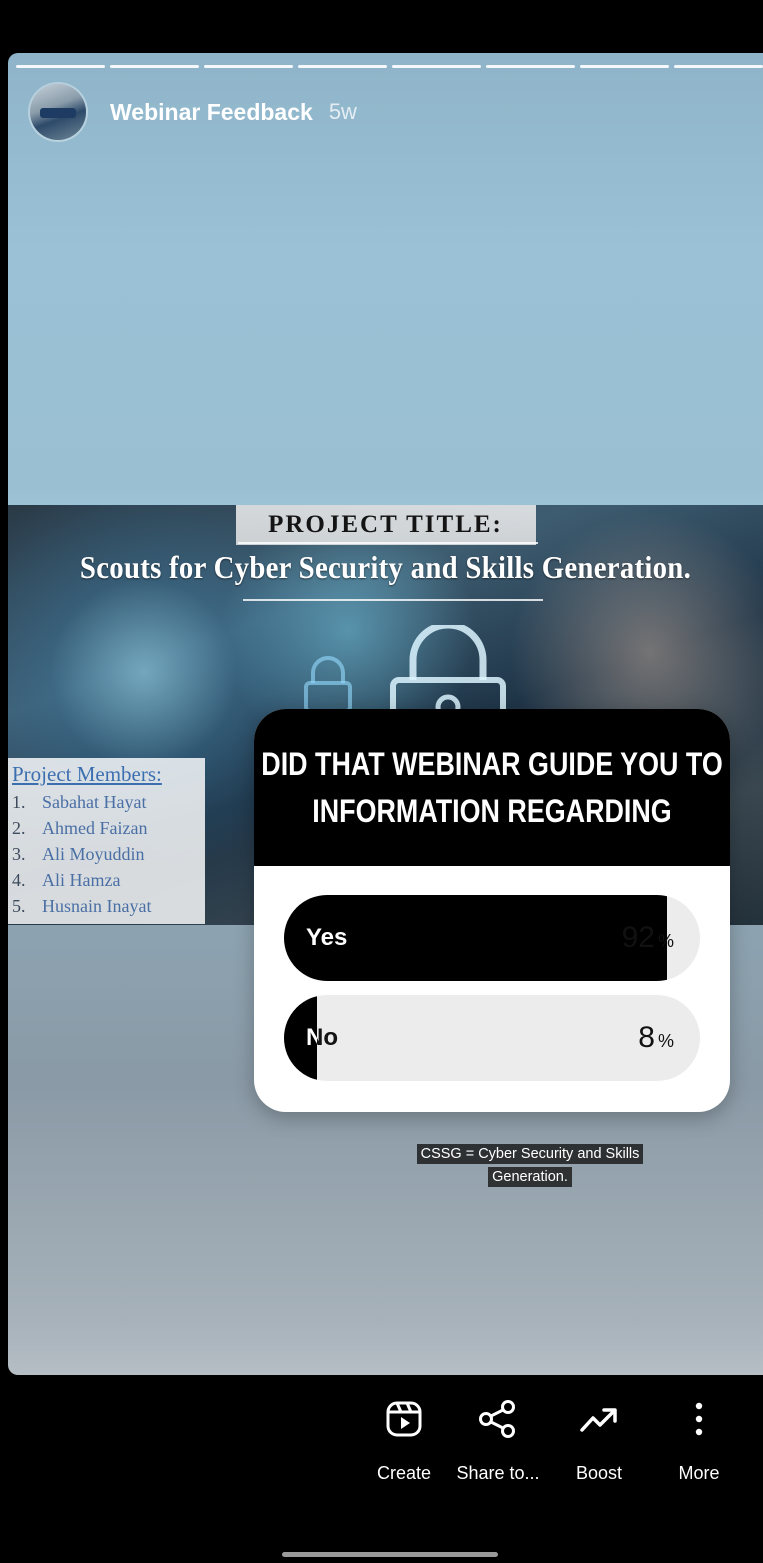  I want to click on trend-arrow-icon, so click(598, 1420).